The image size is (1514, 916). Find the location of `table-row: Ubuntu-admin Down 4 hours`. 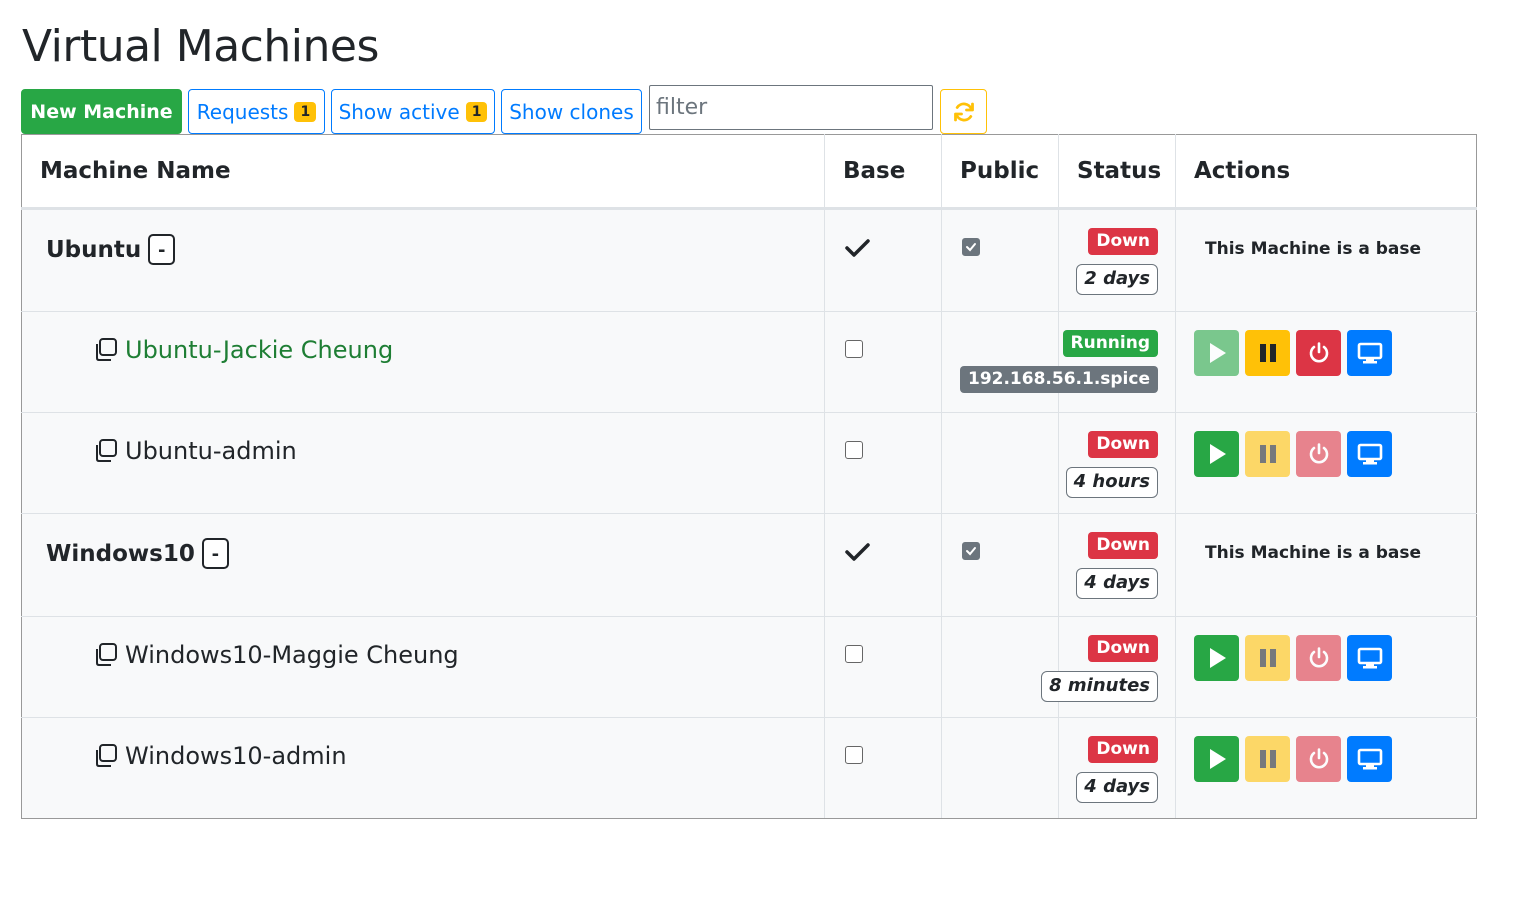

table-row: Ubuntu-admin Down 4 hours is located at coordinates (749, 463).